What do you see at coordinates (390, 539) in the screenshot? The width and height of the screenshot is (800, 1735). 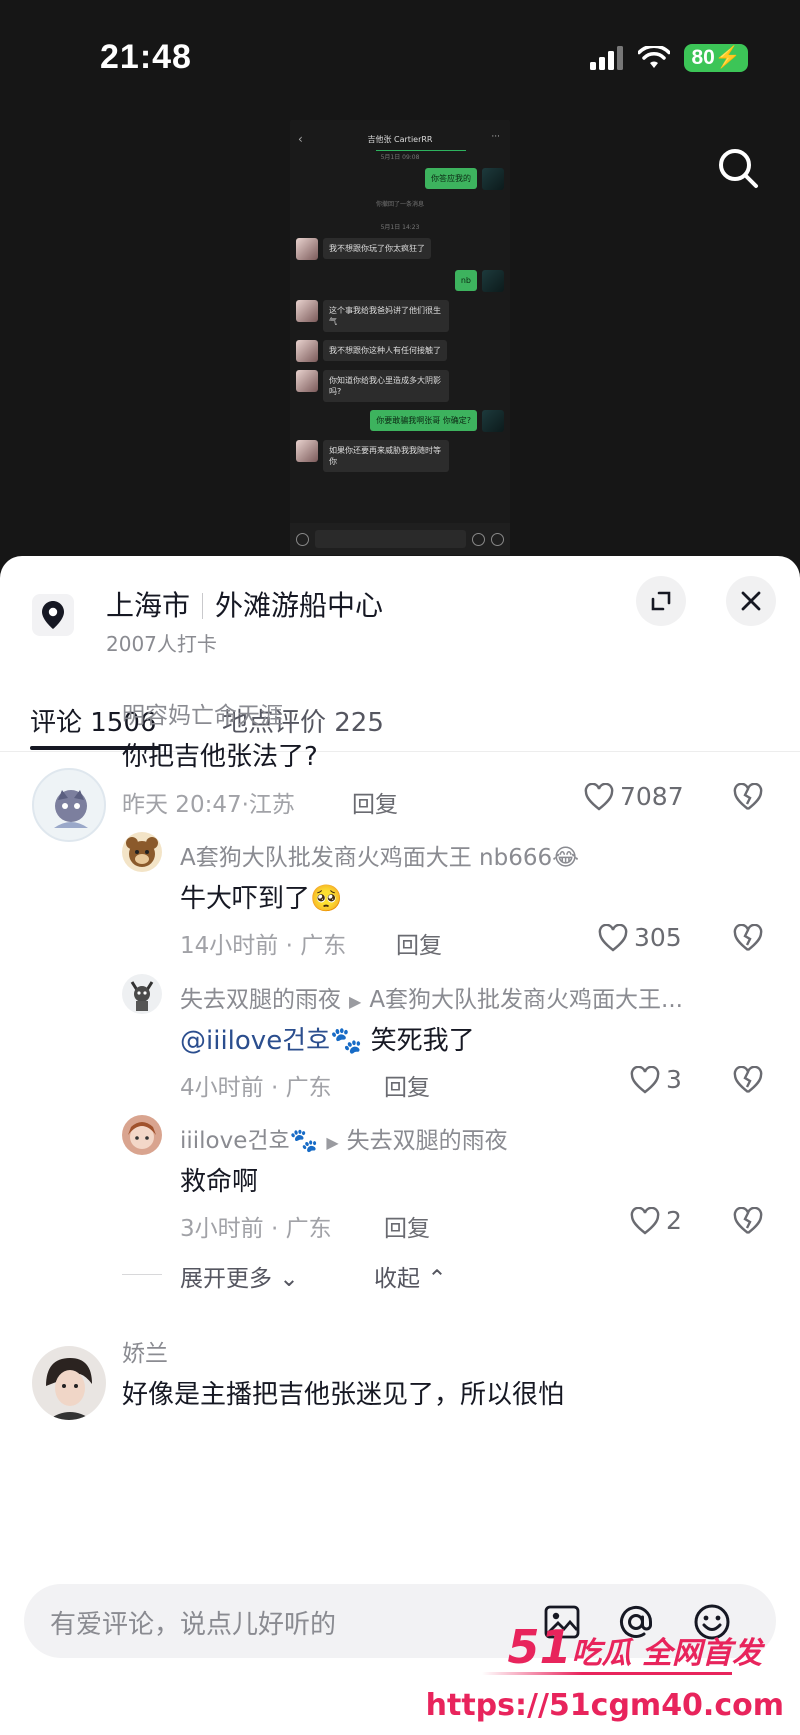 I see `chat-input-field` at bounding box center [390, 539].